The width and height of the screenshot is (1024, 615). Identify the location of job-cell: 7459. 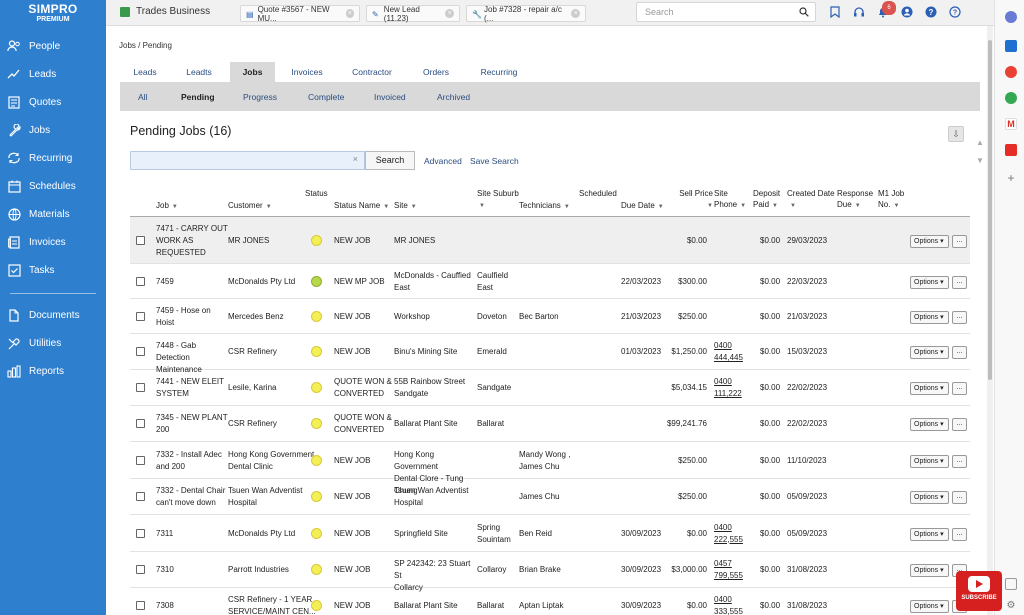
(192, 282).